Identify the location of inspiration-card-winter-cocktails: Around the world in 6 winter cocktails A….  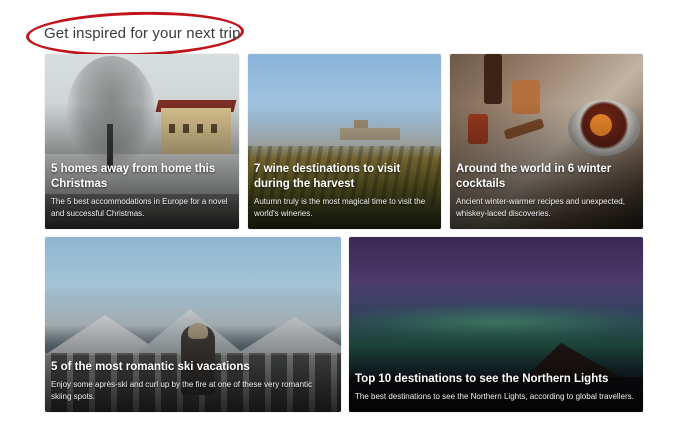
(546, 141).